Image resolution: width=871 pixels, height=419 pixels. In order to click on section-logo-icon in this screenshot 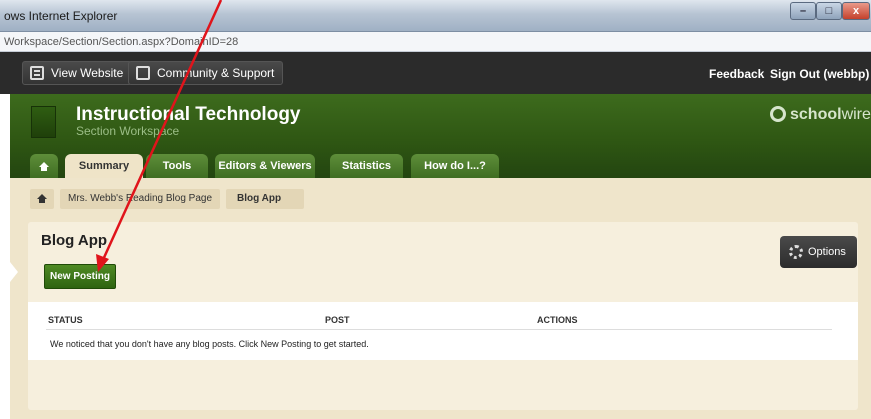, I will do `click(43, 122)`.